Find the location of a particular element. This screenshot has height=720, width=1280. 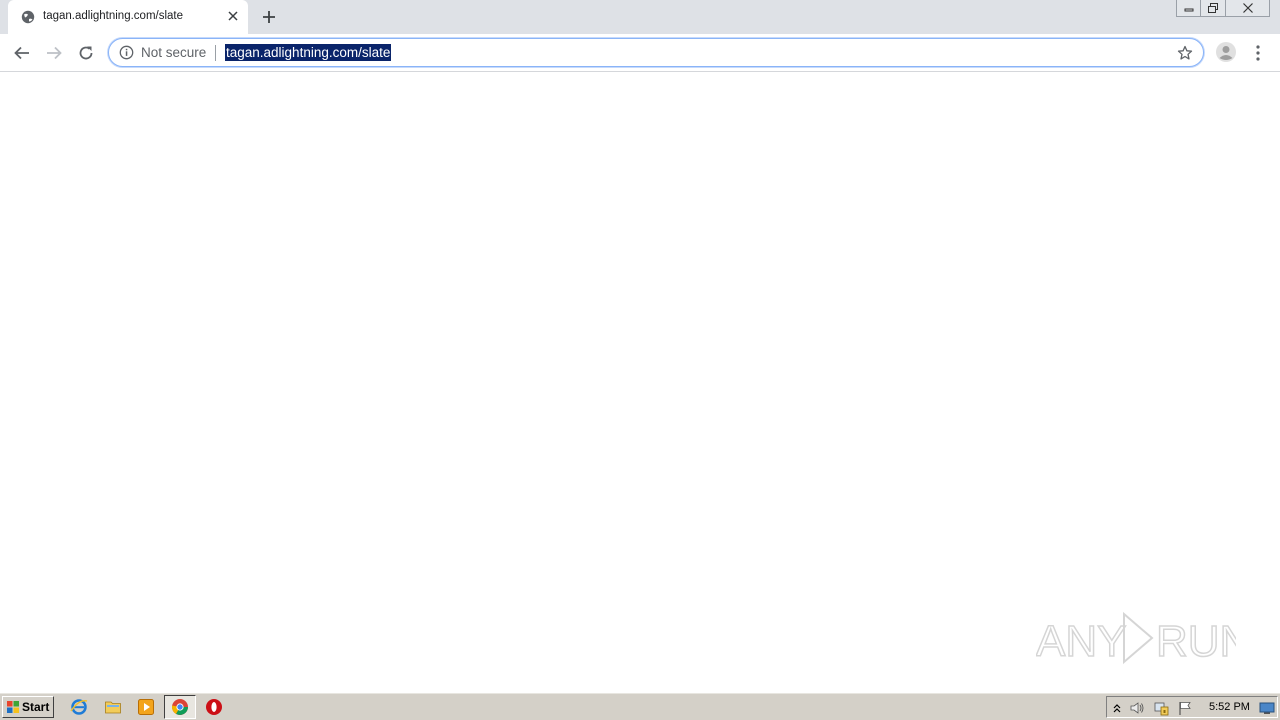

internet-explorer-button is located at coordinates (79, 707).